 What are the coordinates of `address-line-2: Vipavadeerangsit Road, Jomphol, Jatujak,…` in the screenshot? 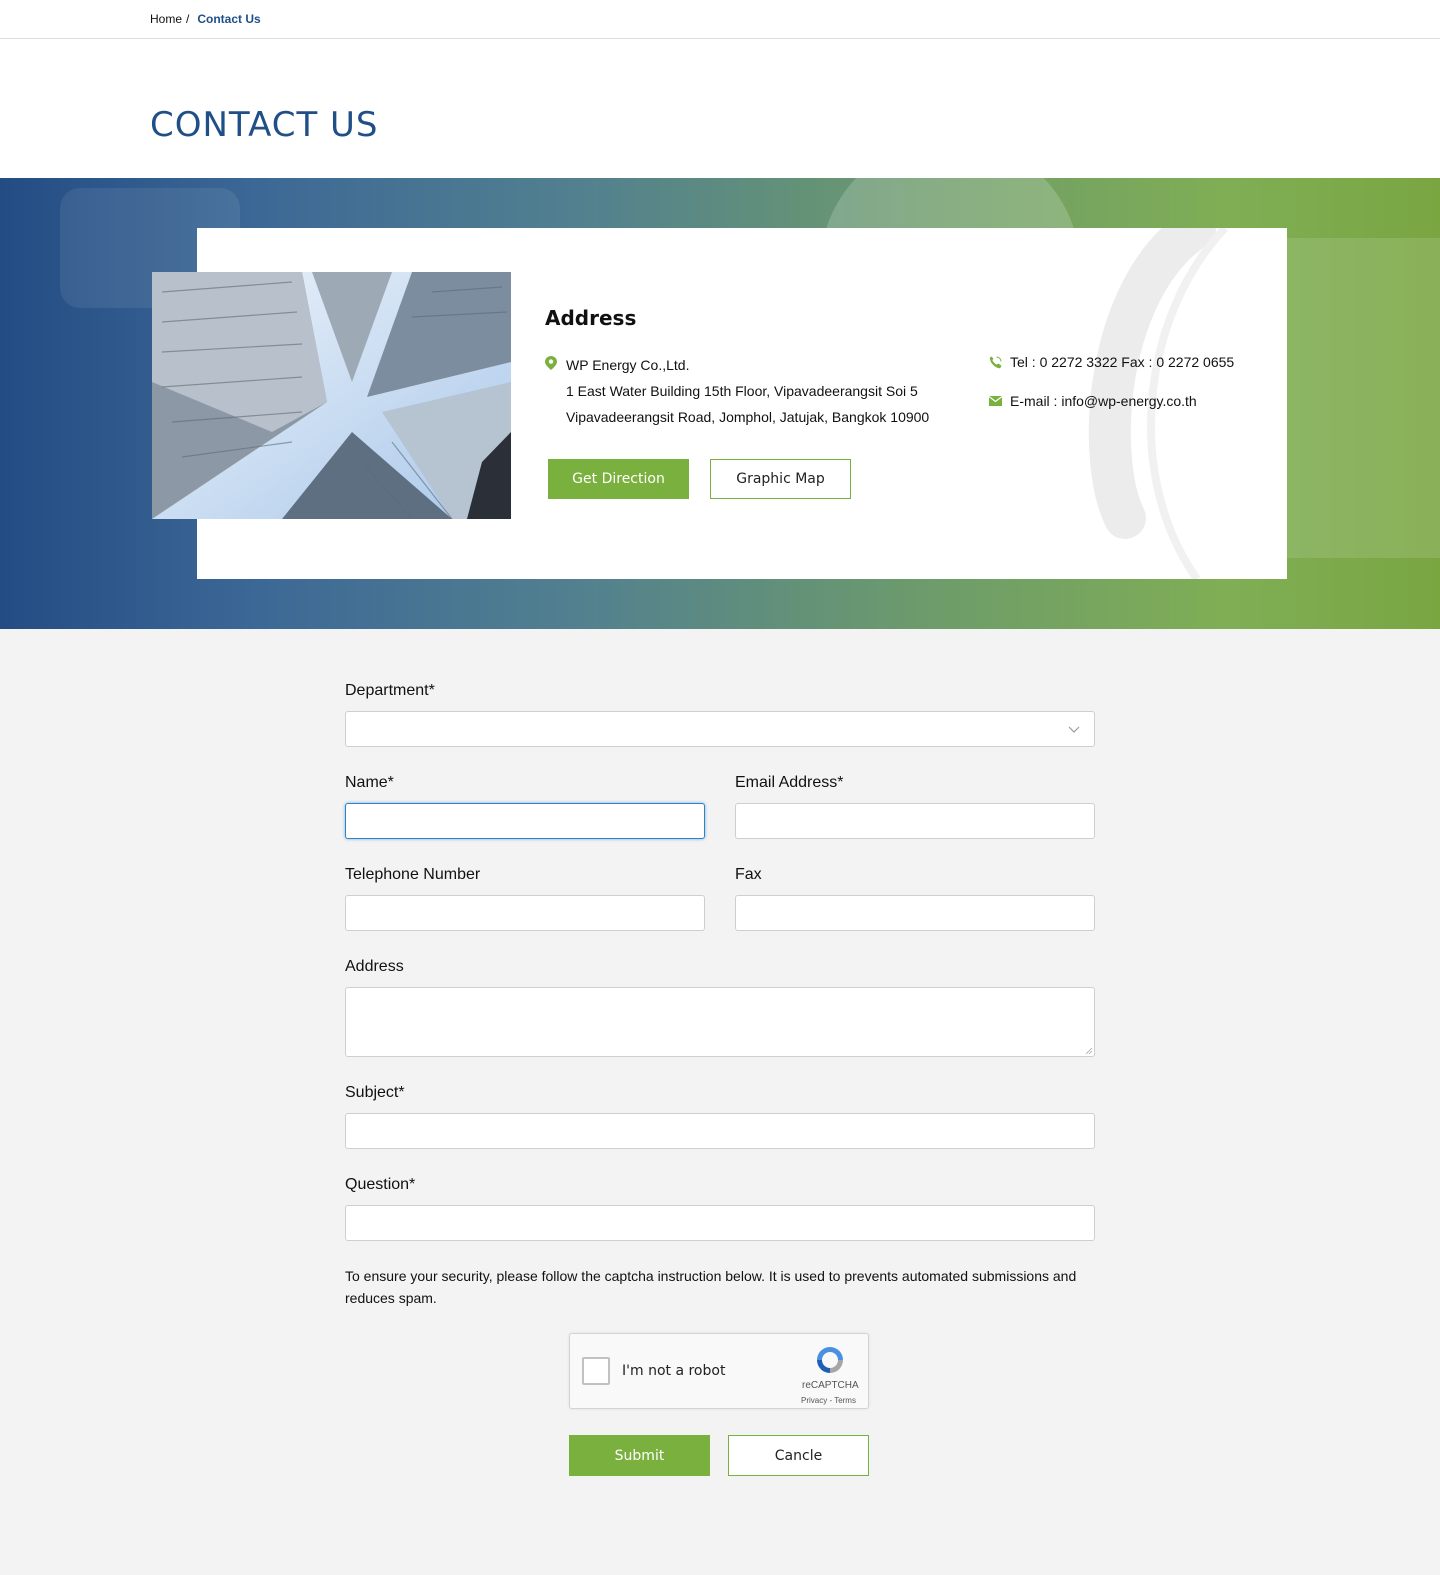 It's located at (748, 417).